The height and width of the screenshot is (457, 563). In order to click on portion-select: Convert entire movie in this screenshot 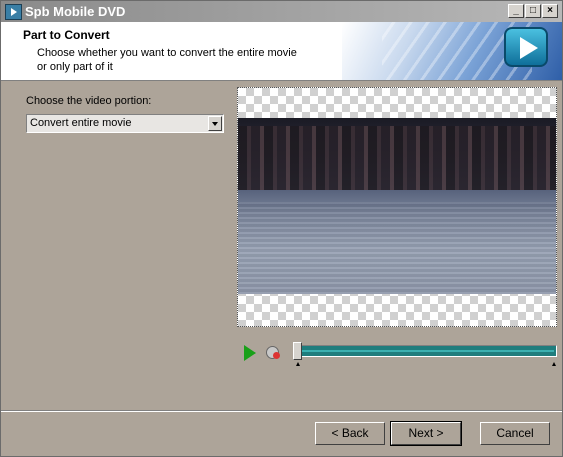, I will do `click(125, 123)`.